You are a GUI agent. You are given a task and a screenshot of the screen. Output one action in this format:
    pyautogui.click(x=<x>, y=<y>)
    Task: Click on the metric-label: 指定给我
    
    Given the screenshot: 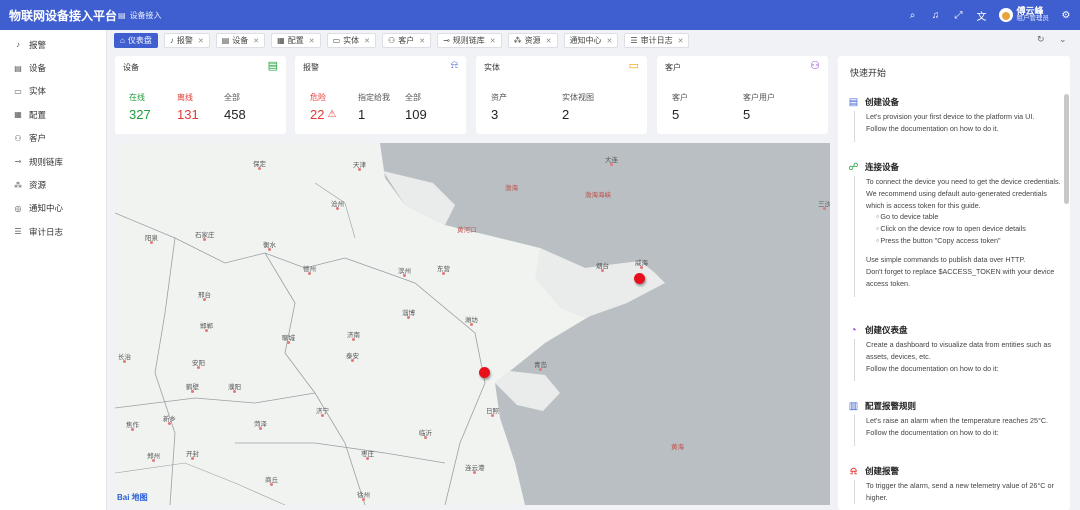 What is the action you would take?
    pyautogui.click(x=374, y=97)
    